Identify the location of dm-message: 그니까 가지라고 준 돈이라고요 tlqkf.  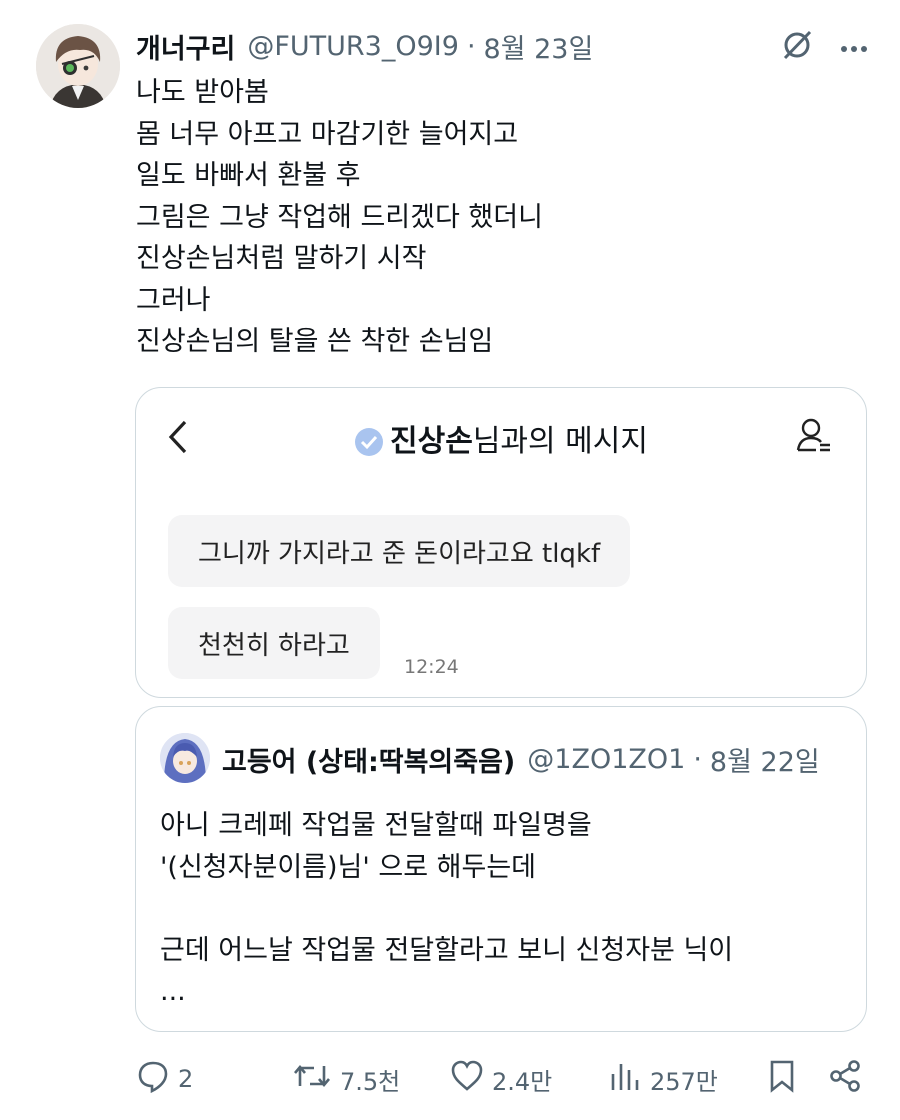
(399, 551).